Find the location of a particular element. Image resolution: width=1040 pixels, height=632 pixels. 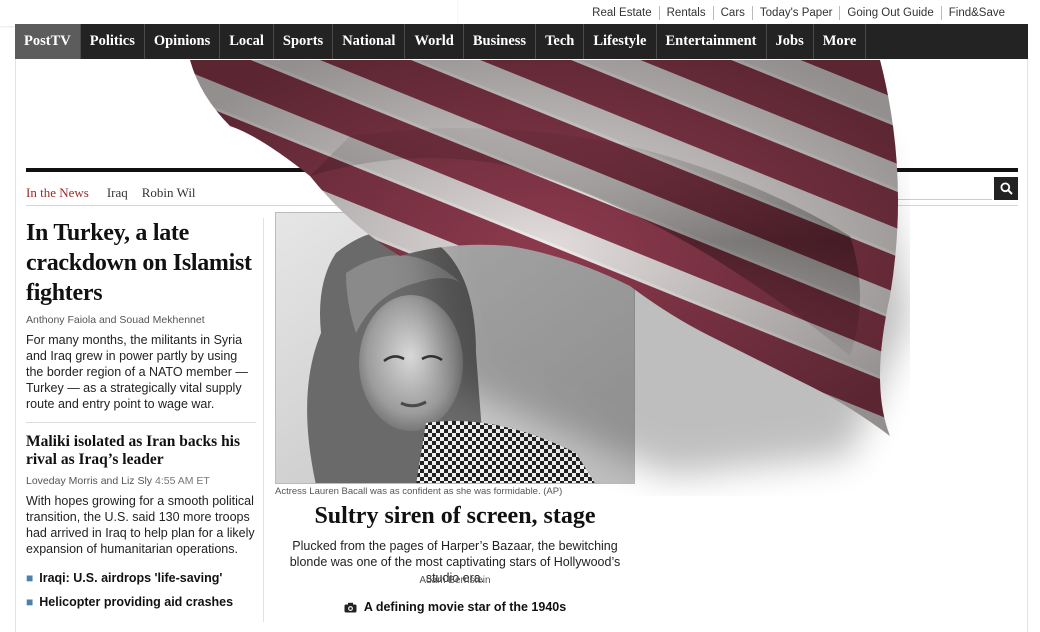

search-icon is located at coordinates (1006, 188).